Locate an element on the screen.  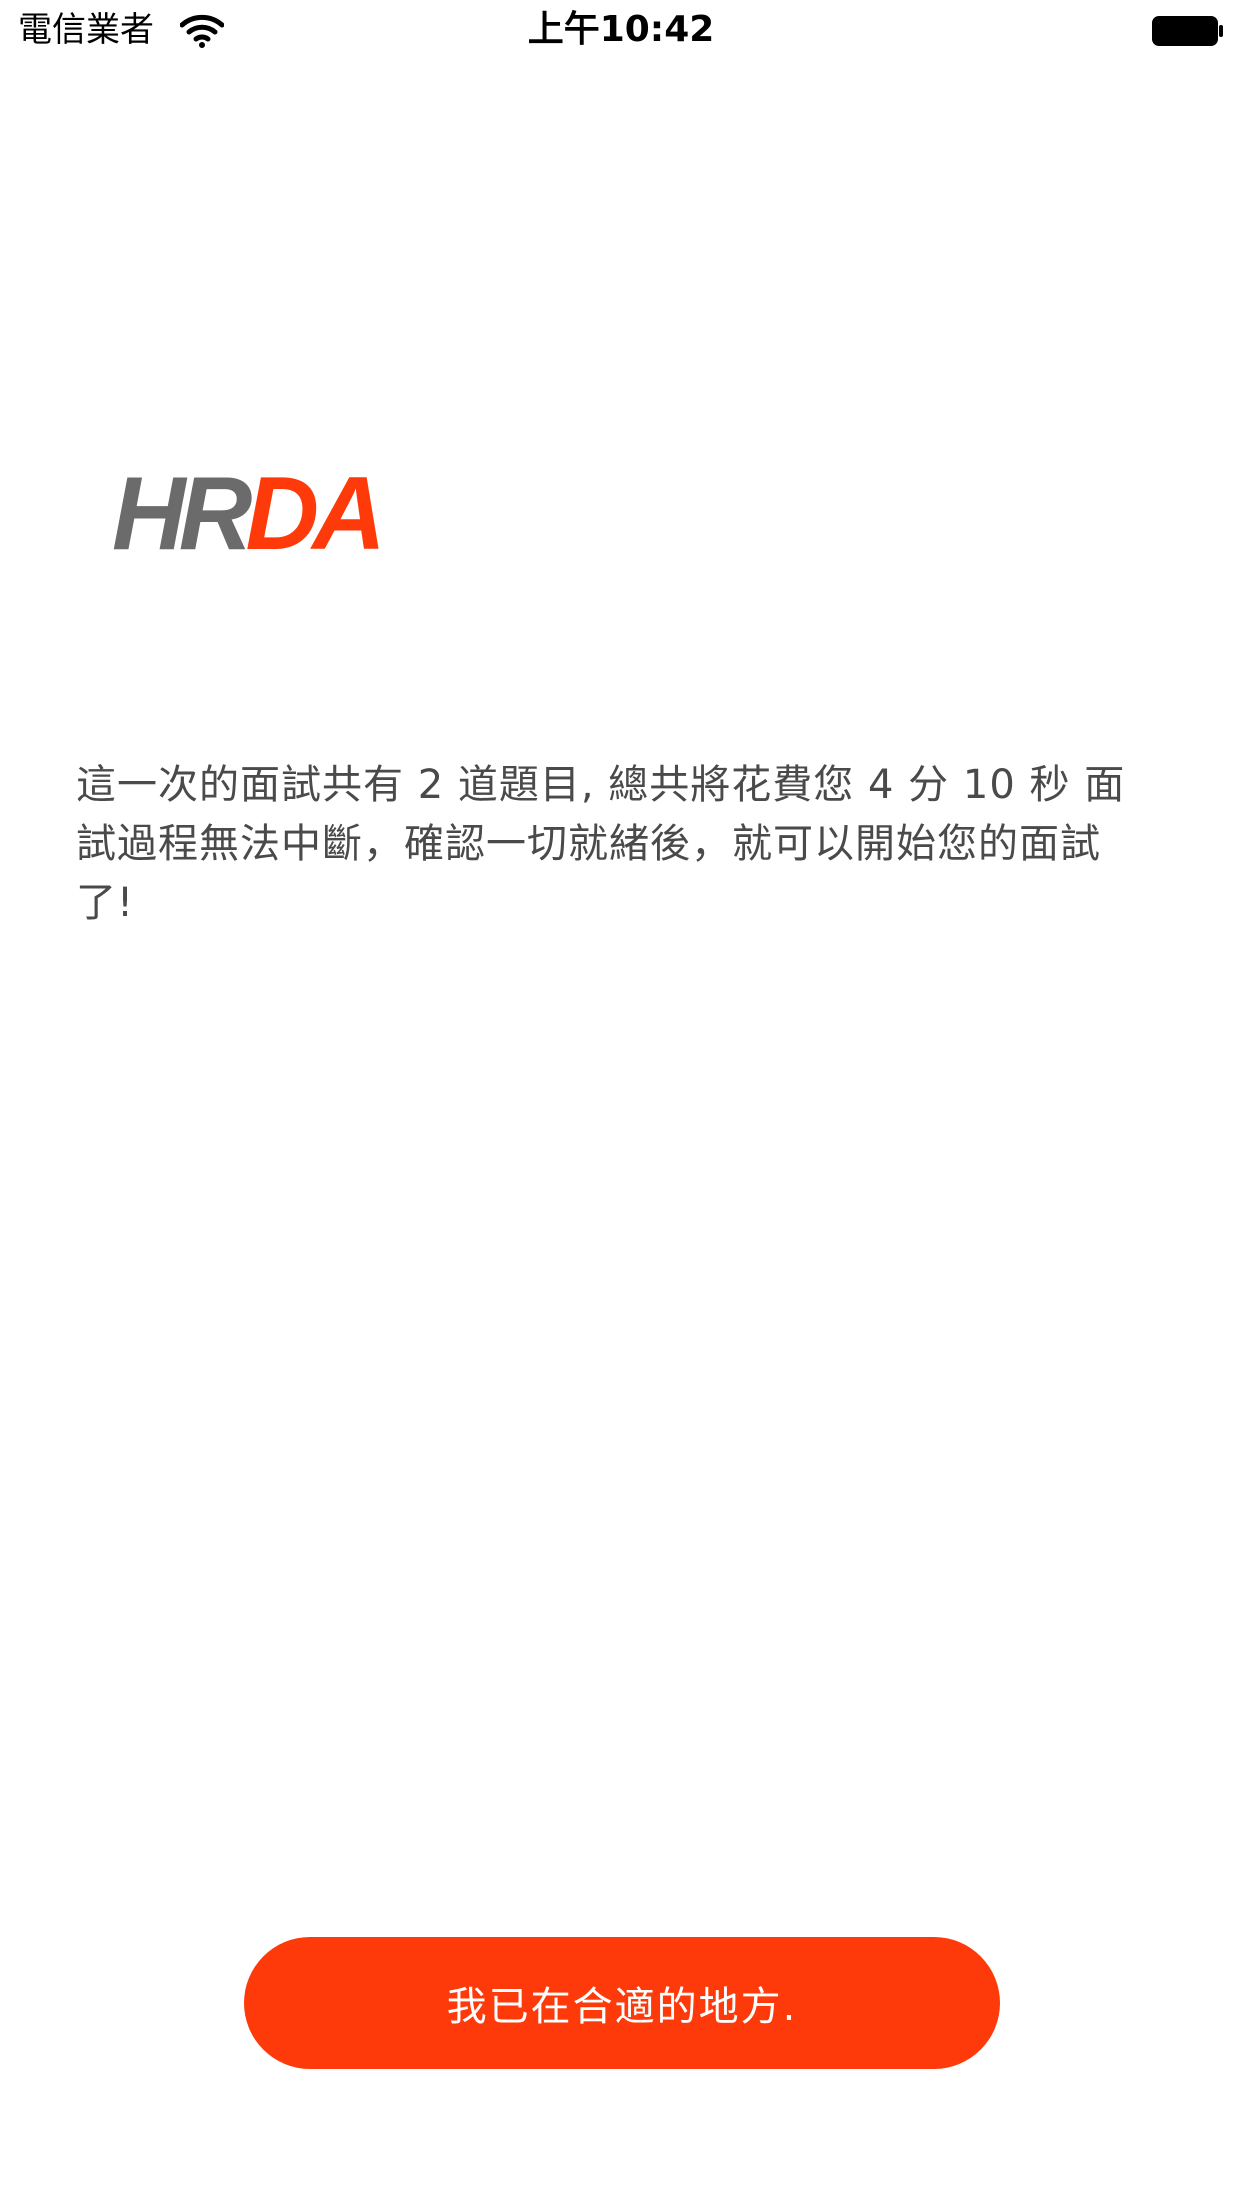
battery-icon is located at coordinates (1188, 31).